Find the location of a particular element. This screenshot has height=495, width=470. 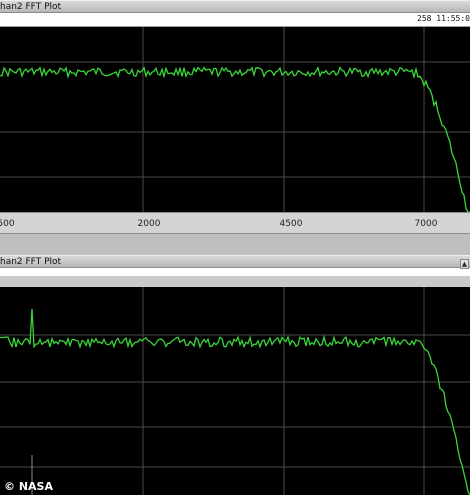

x-axis: 500 2000 4500 7000 is located at coordinates (235, 223).